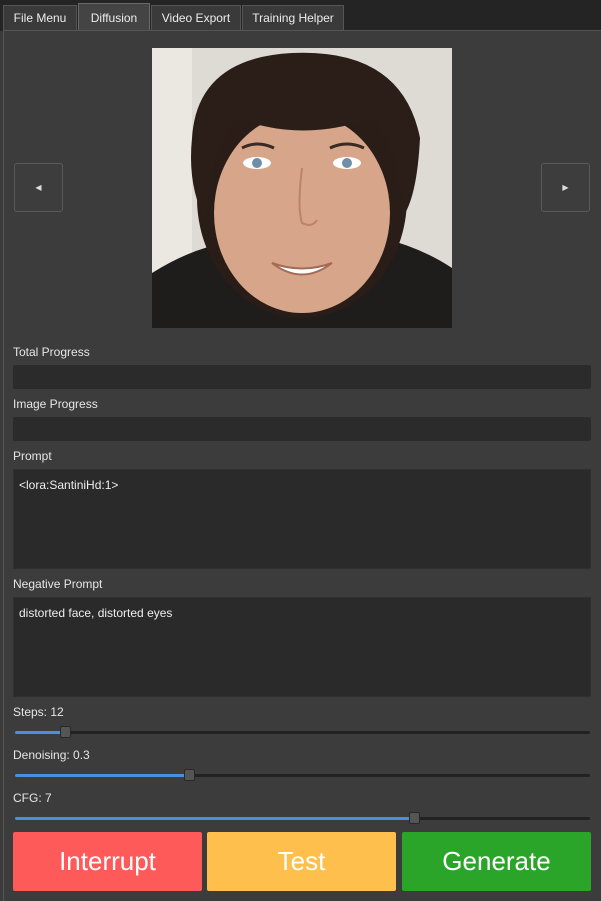  I want to click on tab-label: Diffusion, so click(114, 17).